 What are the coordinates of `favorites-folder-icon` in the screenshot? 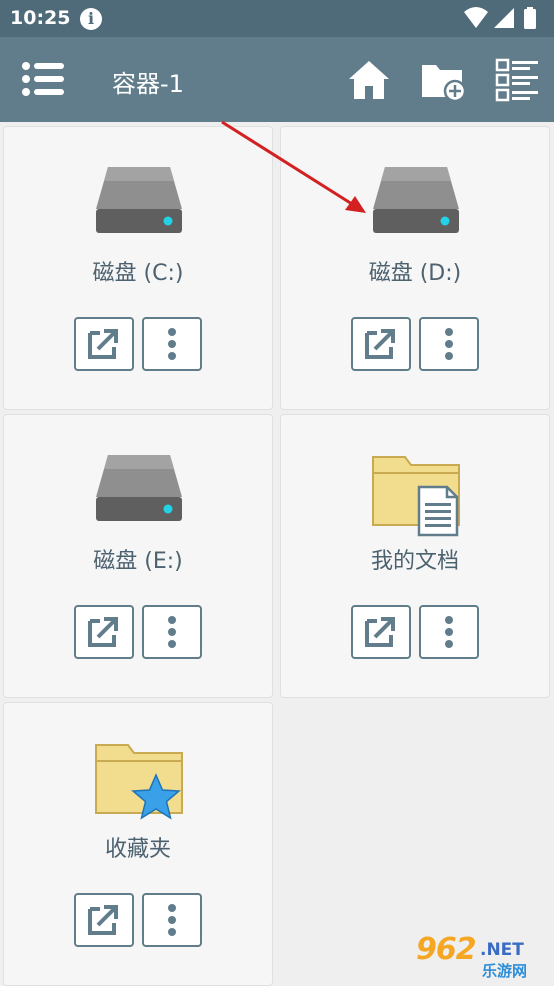 It's located at (139, 780).